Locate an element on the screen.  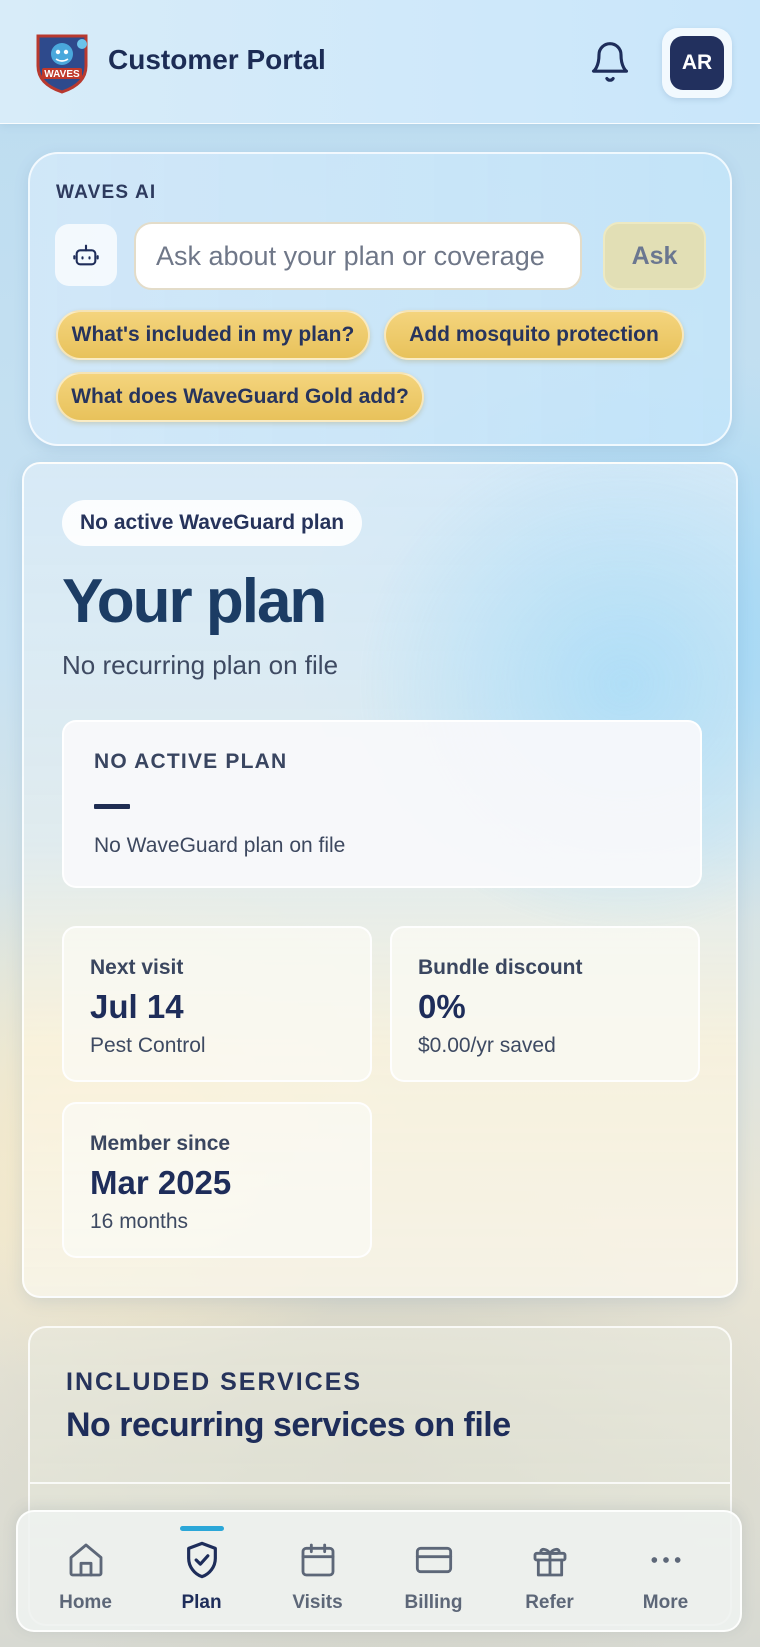
stat-label: Next visit is located at coordinates (137, 967).